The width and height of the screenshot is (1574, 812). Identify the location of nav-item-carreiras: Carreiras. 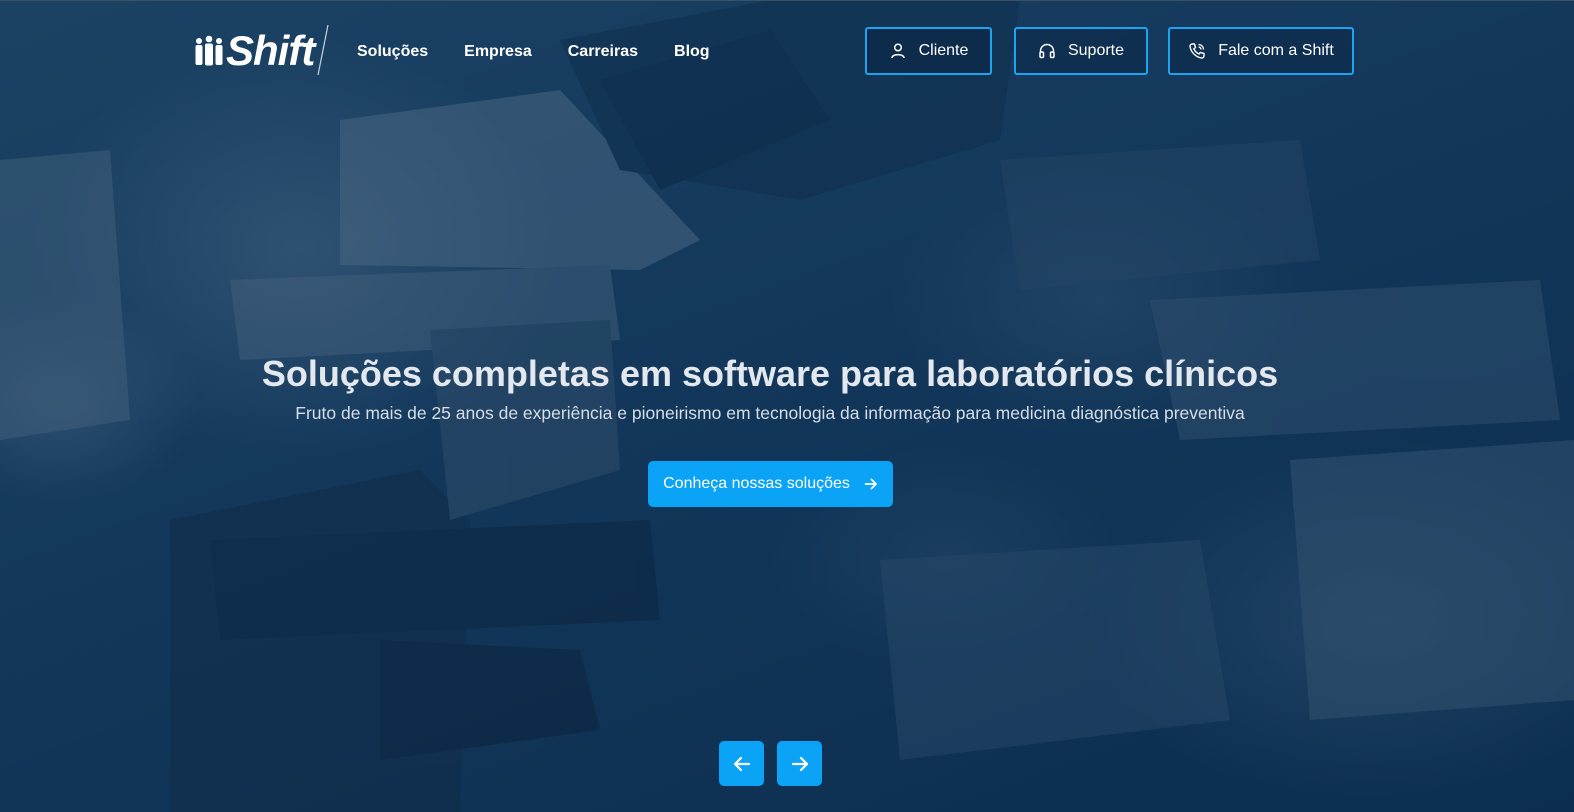
(603, 52).